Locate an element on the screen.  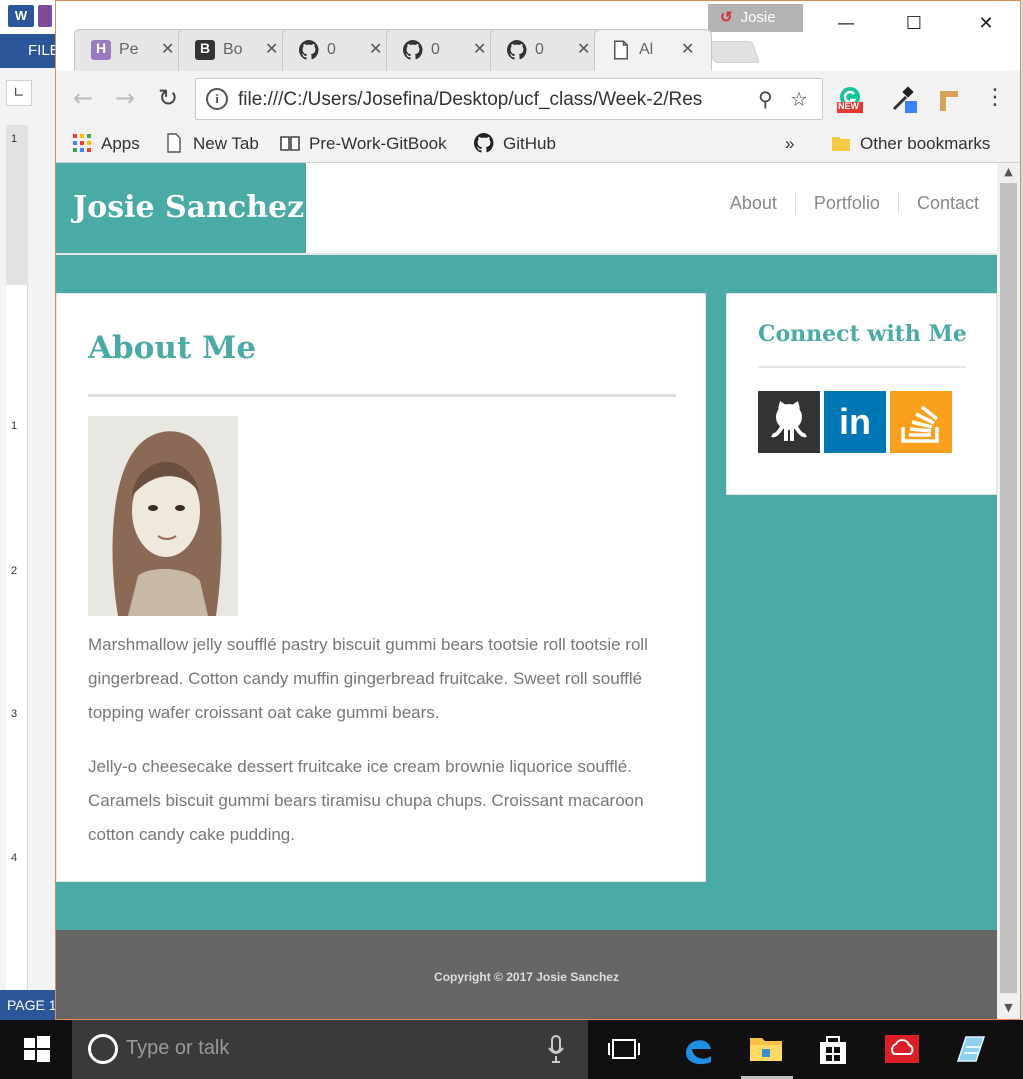
bookmark-prework-gitbook: Pre-Work-GitBook is located at coordinates (363, 144).